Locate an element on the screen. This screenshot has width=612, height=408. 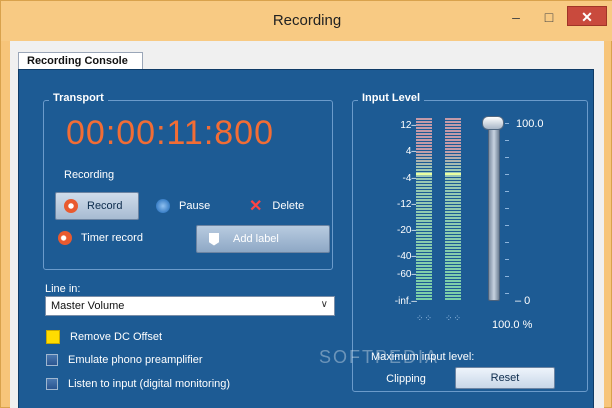
scale-tick-label: -20– is located at coordinates (406, 230).